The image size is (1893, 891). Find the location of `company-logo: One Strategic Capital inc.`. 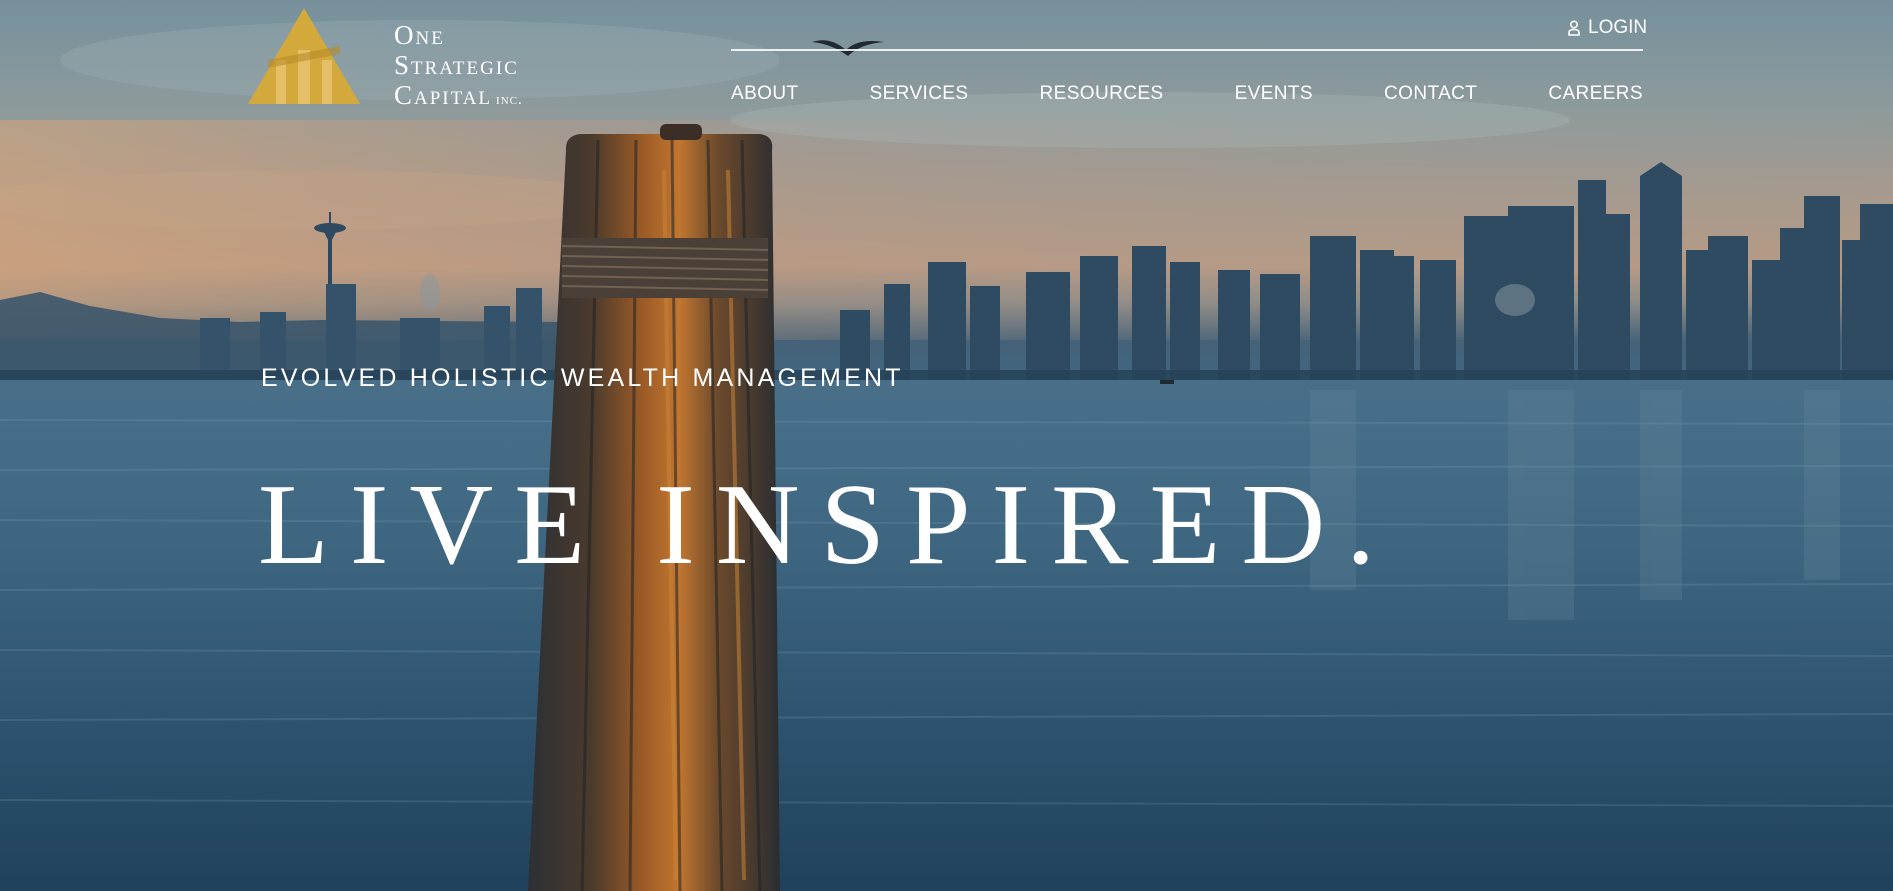

company-logo: One Strategic Capital inc. is located at coordinates (398, 58).